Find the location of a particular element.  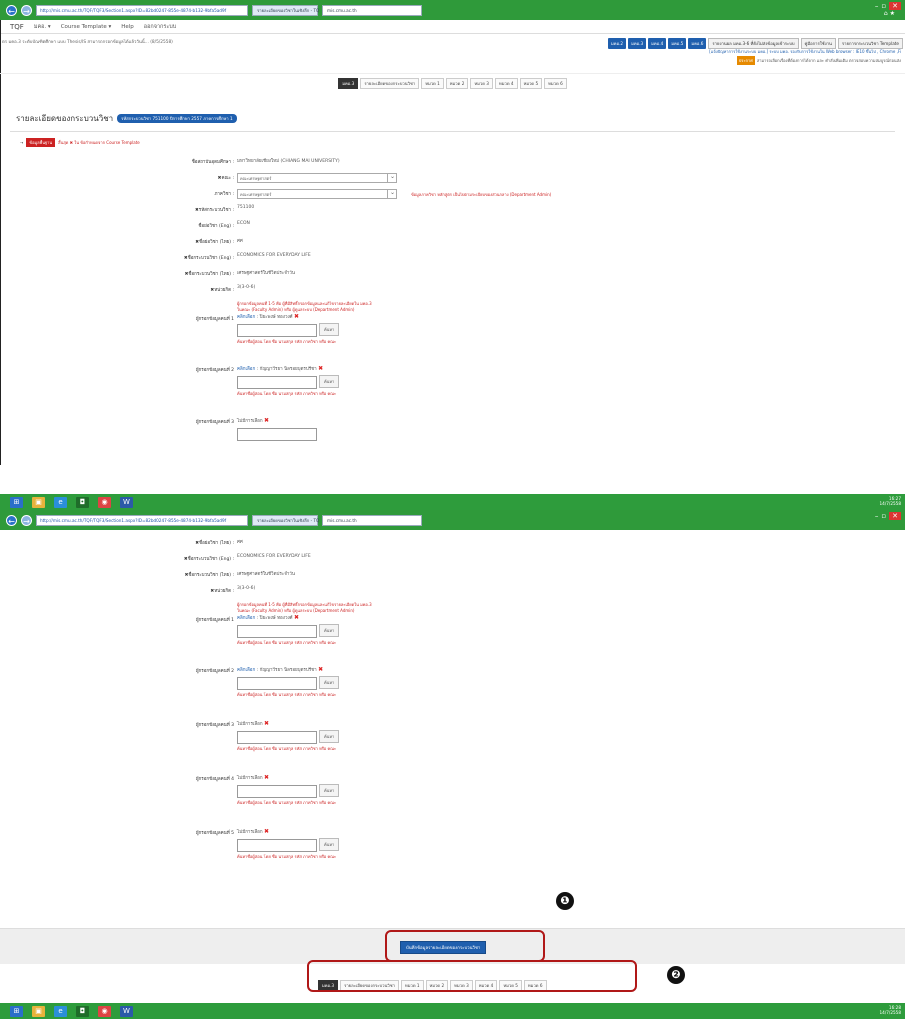

dept-select: คณะเศรษฐศาสตร์ is located at coordinates (317, 194).